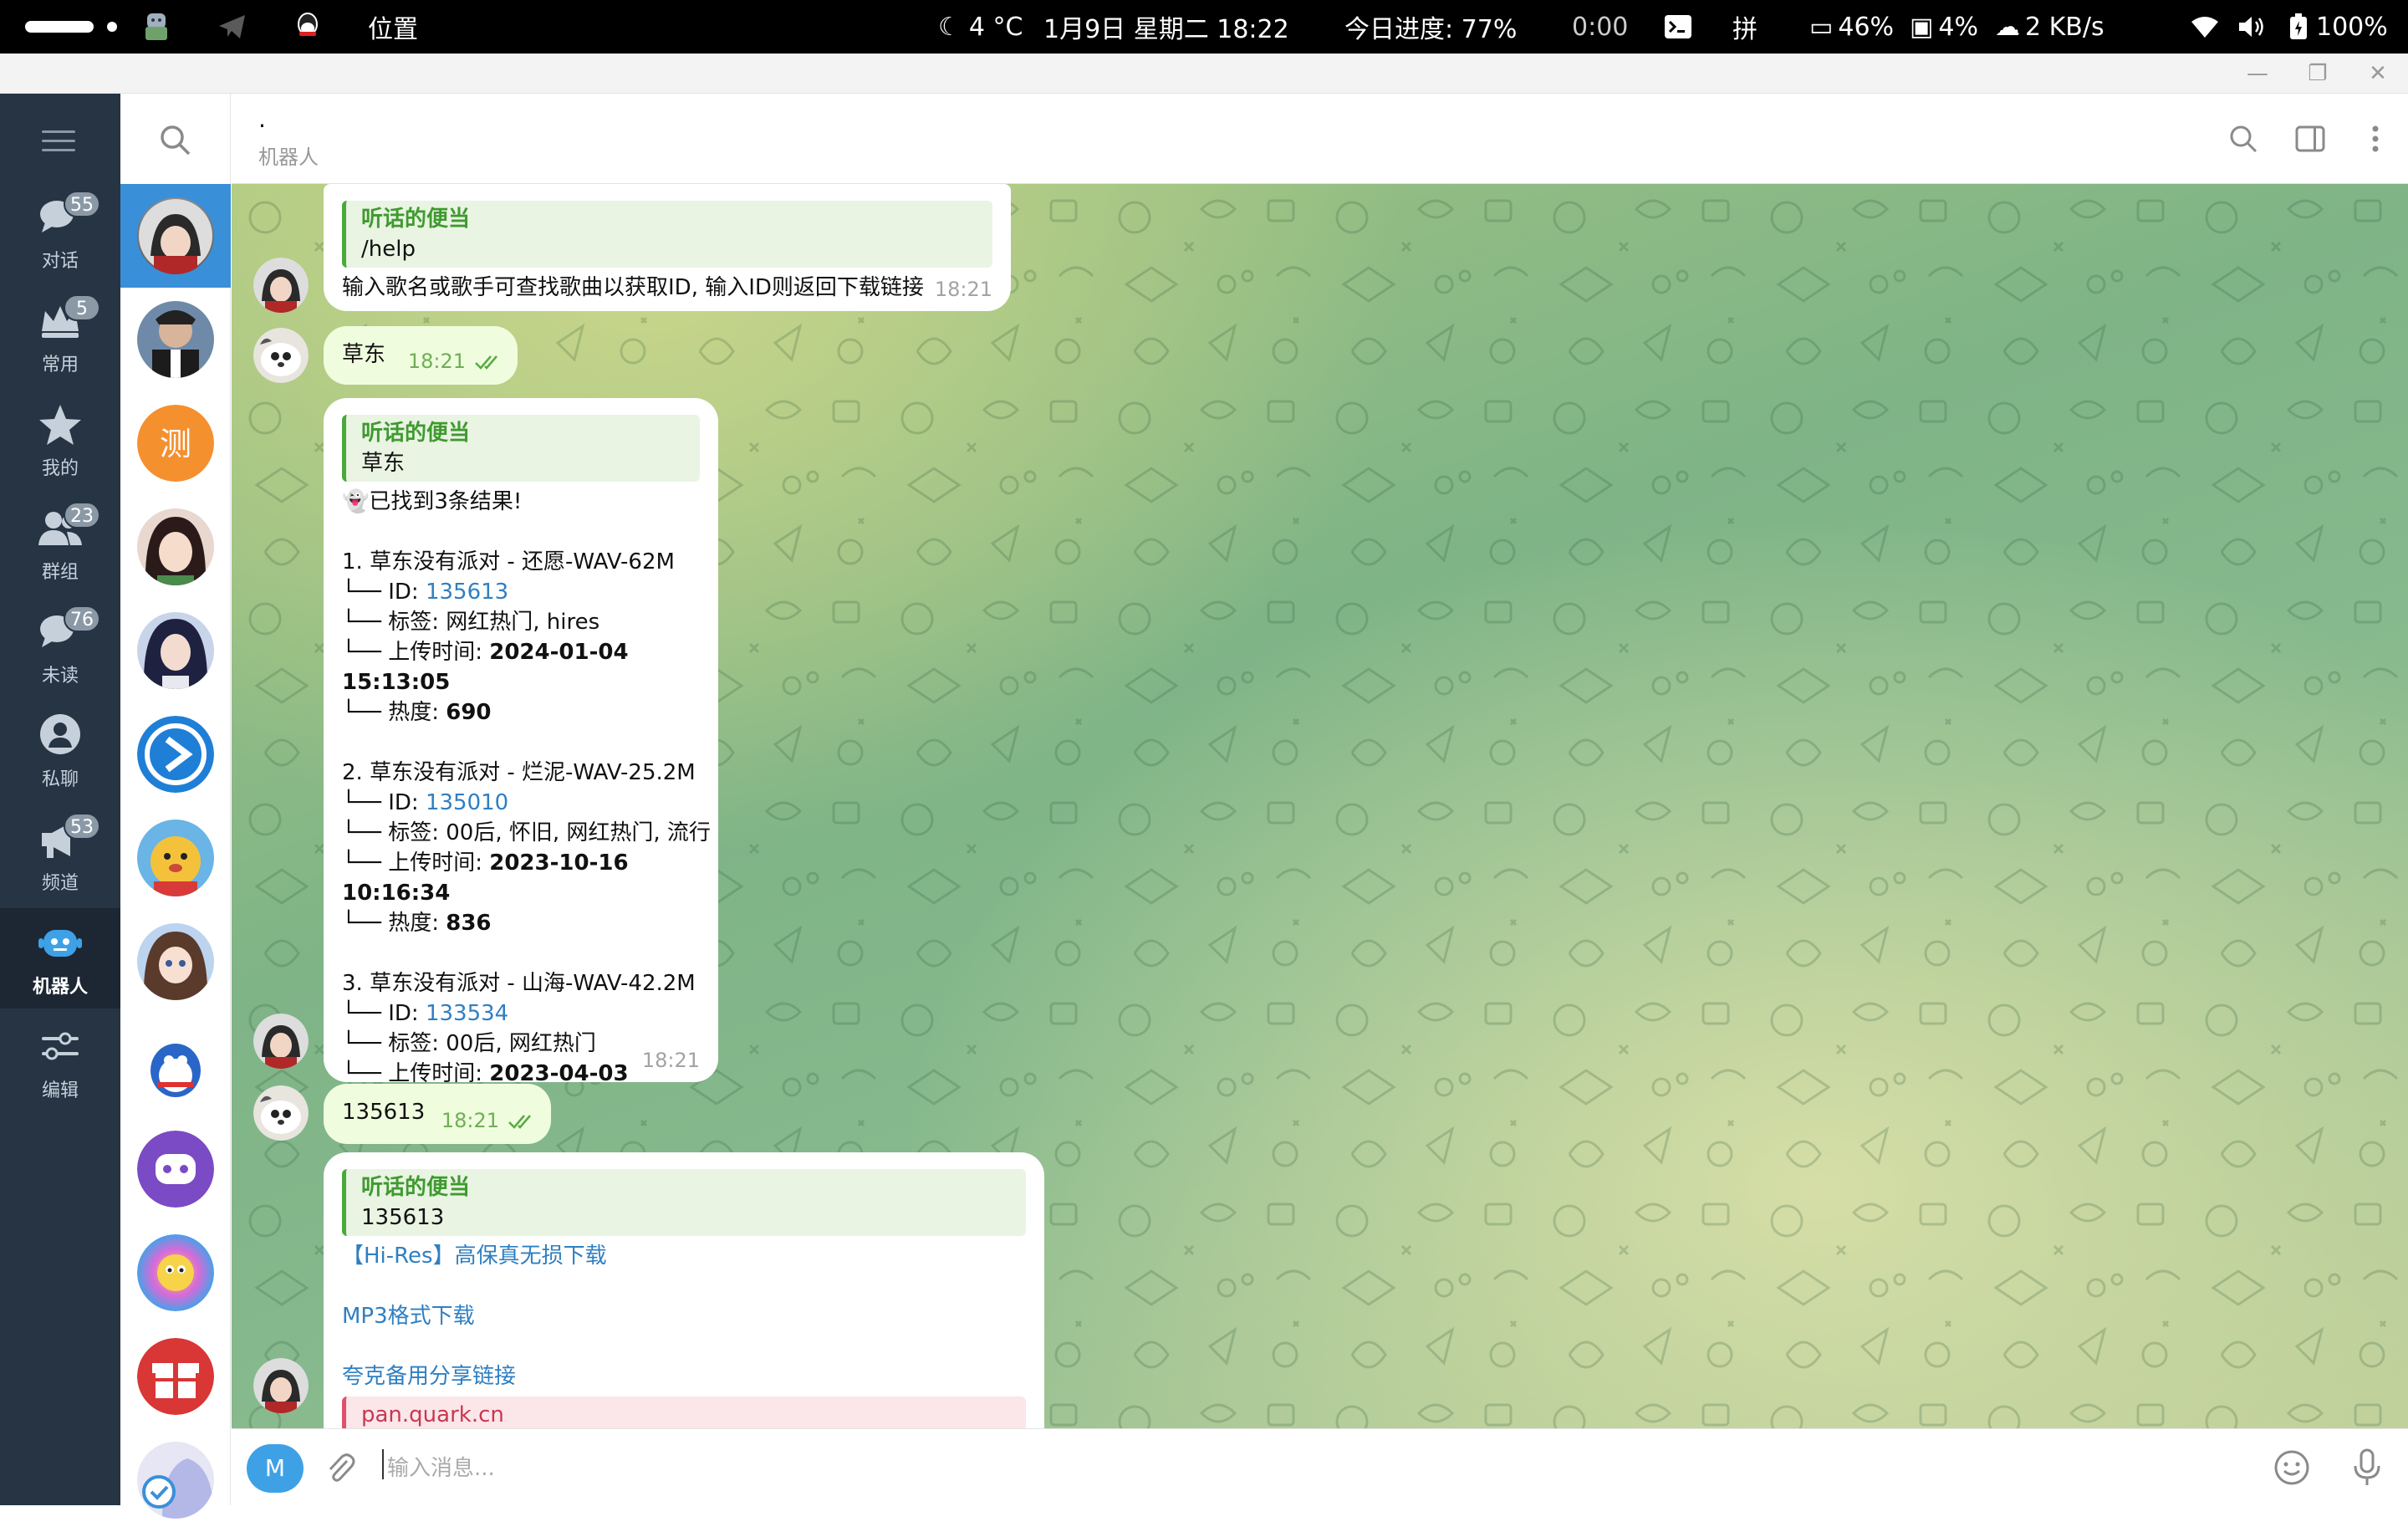  What do you see at coordinates (60, 1062) in the screenshot?
I see `folder-edit: 编辑` at bounding box center [60, 1062].